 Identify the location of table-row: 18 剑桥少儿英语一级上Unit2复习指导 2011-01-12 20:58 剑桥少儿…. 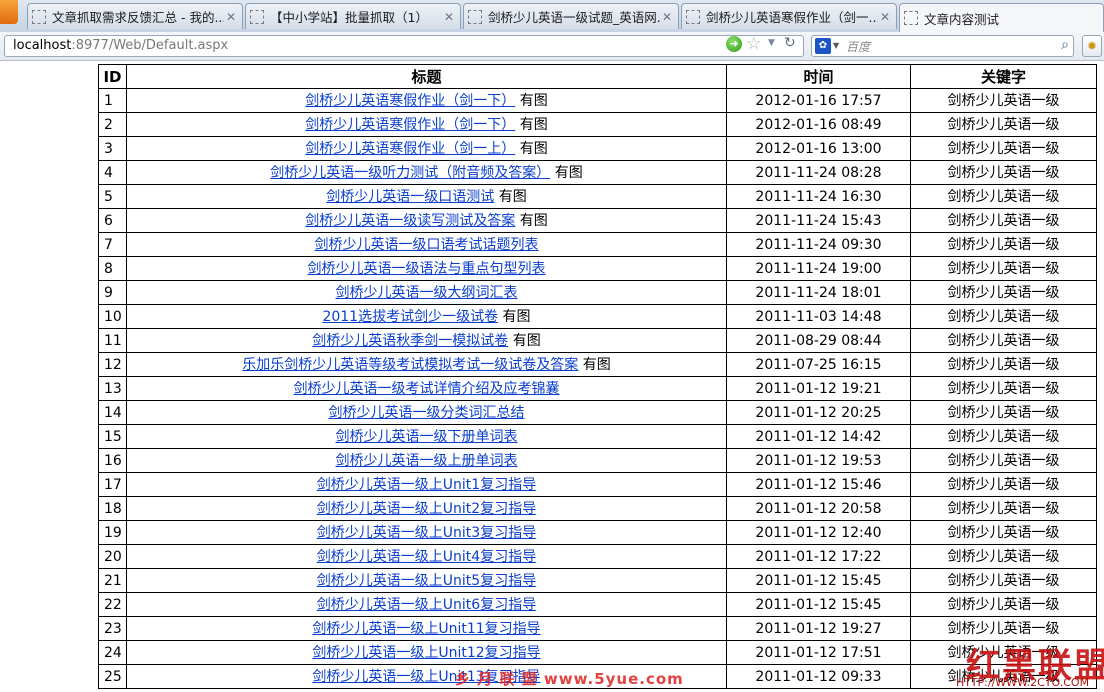
(597, 508).